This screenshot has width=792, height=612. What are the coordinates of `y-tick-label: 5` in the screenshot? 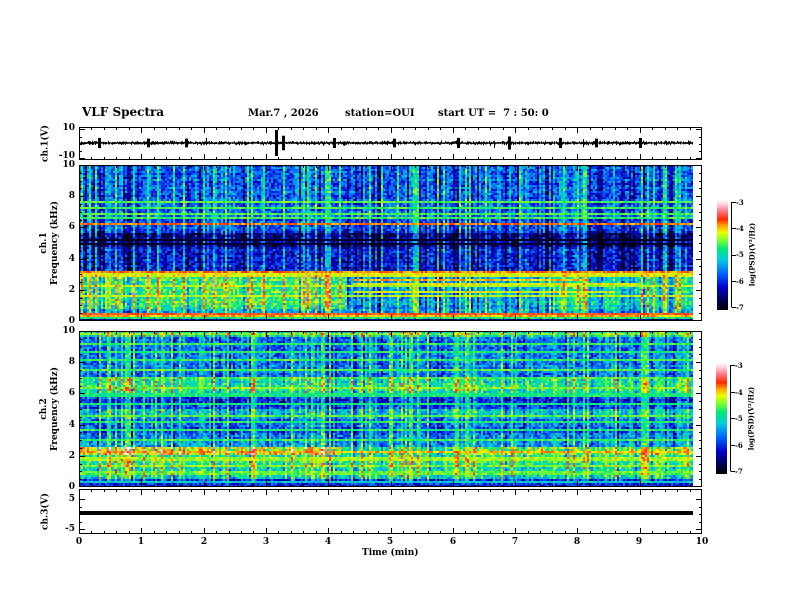 It's located at (71, 499).